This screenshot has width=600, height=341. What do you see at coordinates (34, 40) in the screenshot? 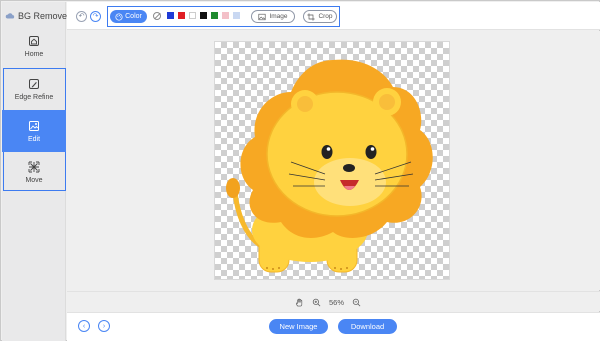
I see `home-icon` at bounding box center [34, 40].